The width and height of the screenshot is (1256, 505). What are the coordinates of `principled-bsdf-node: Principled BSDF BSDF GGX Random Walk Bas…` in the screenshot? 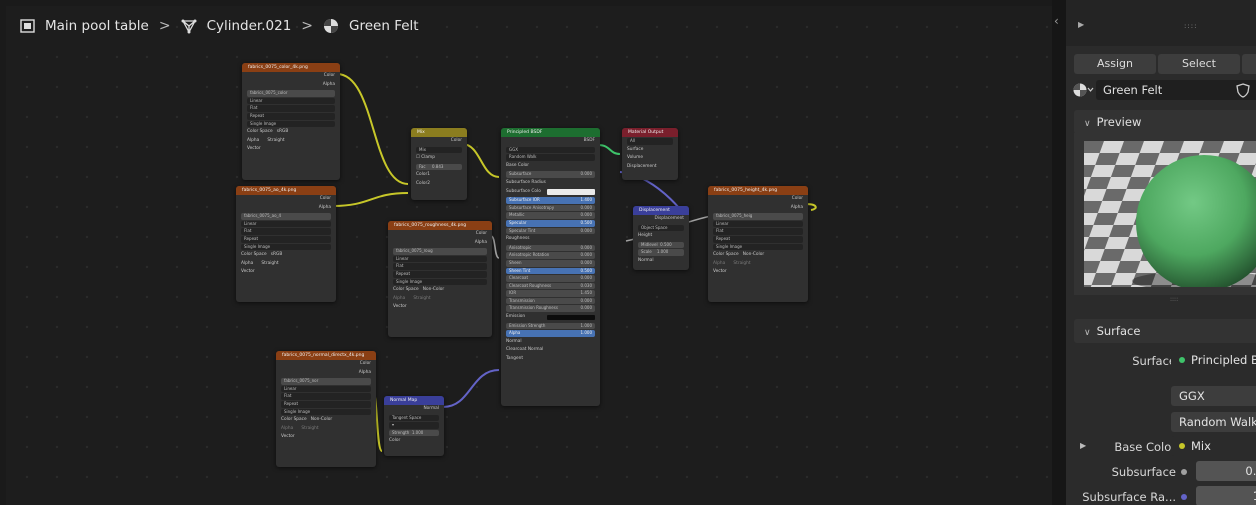 It's located at (550, 267).